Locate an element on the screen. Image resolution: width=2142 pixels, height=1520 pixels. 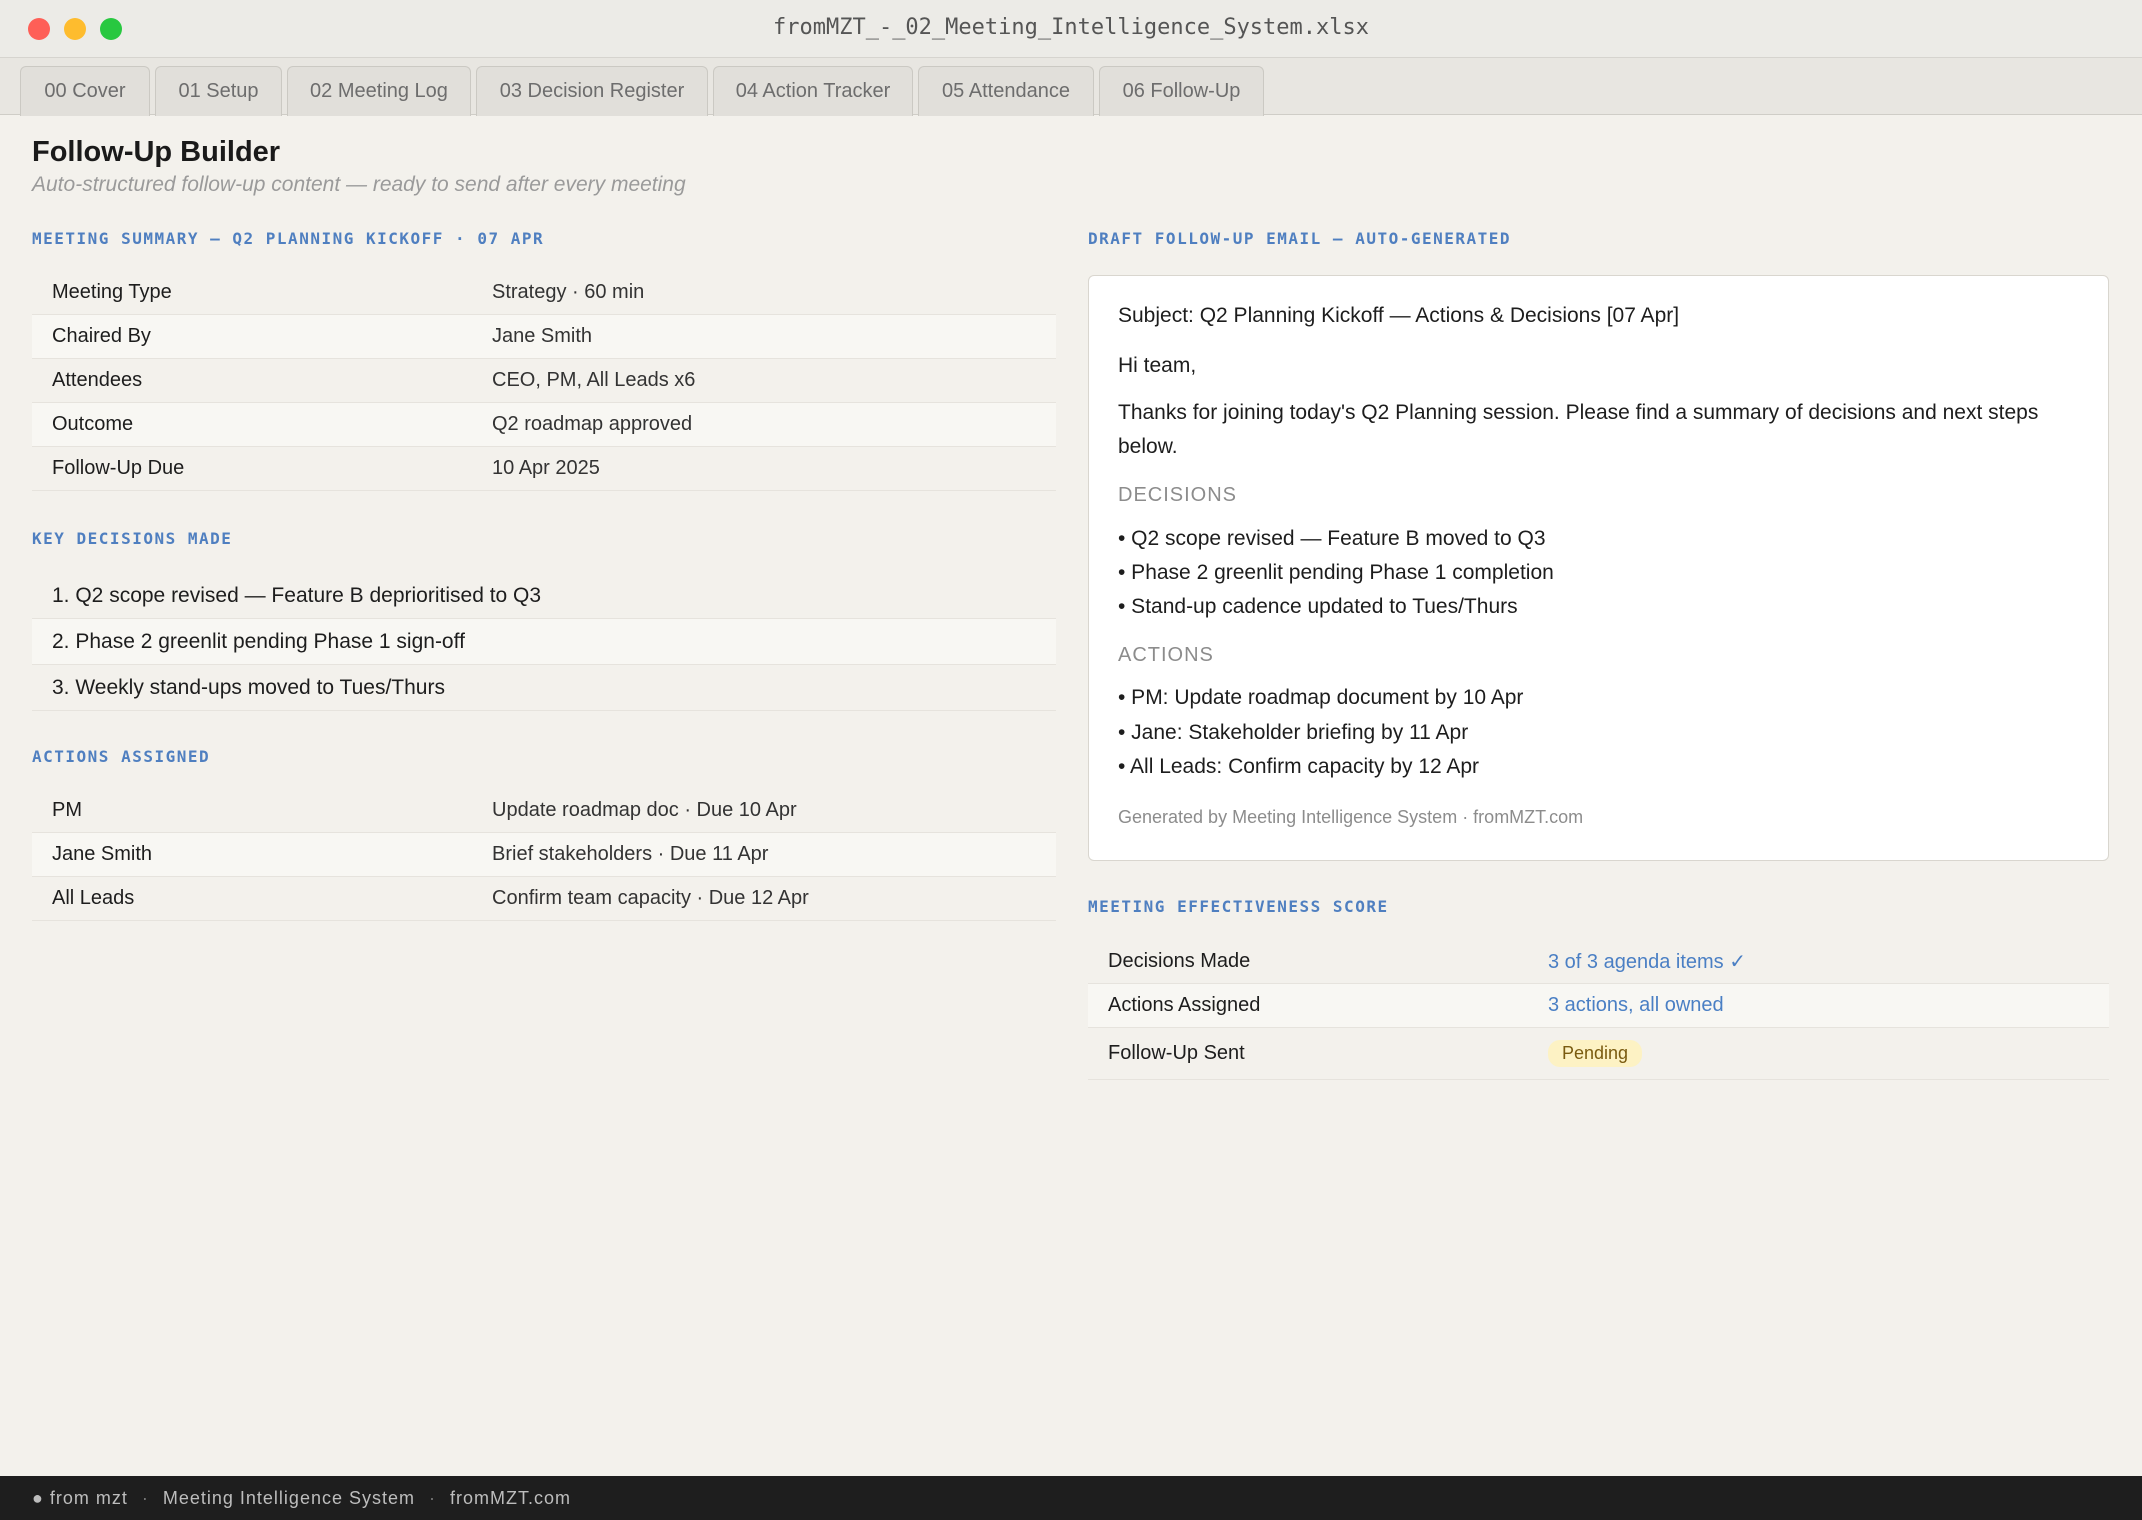
table-row: Actions Assigned 3 actions, all owned is located at coordinates (1598, 1006).